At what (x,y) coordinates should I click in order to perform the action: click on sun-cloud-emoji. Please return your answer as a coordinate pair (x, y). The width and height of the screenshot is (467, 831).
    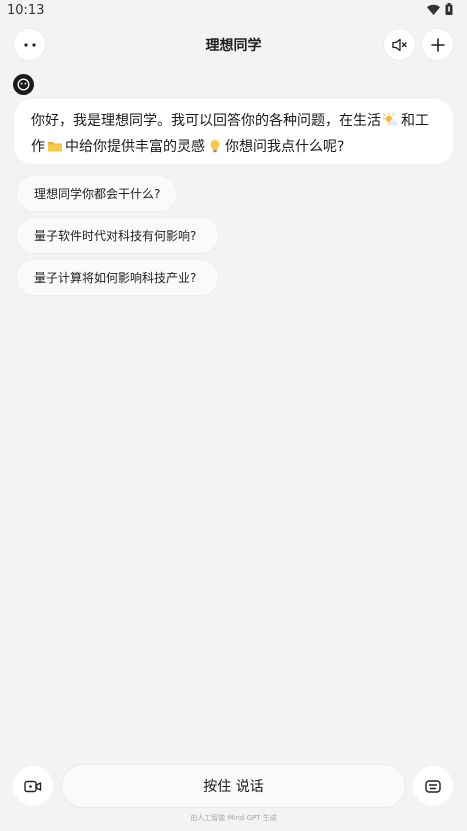
    Looking at the image, I should click on (390, 119).